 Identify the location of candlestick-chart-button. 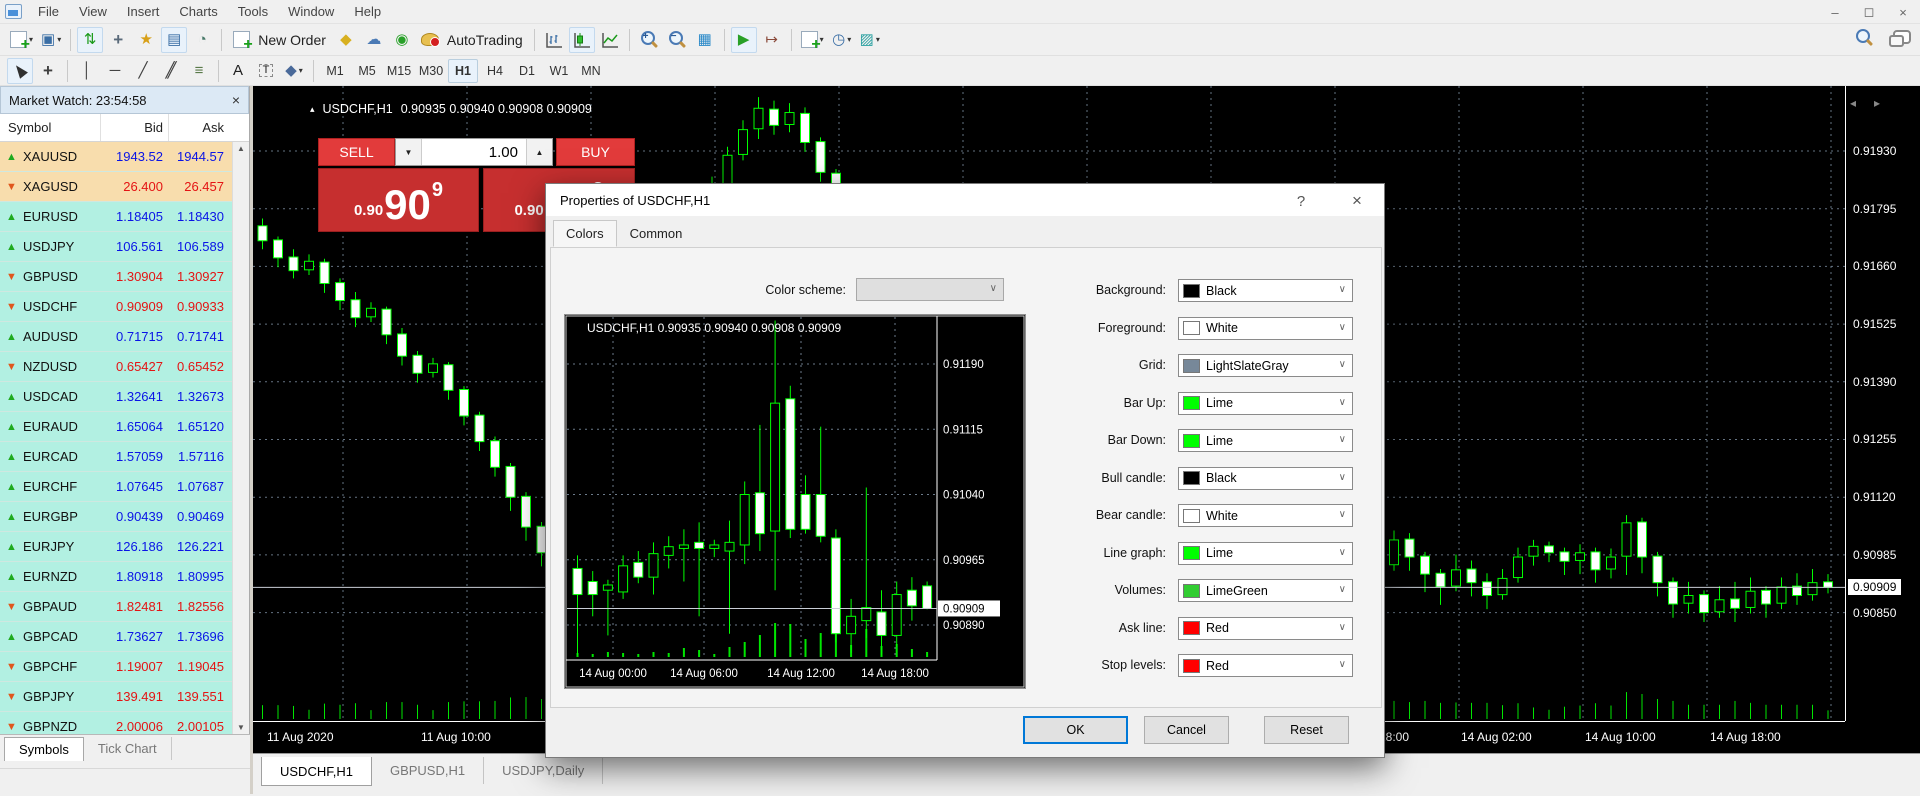
(581, 39).